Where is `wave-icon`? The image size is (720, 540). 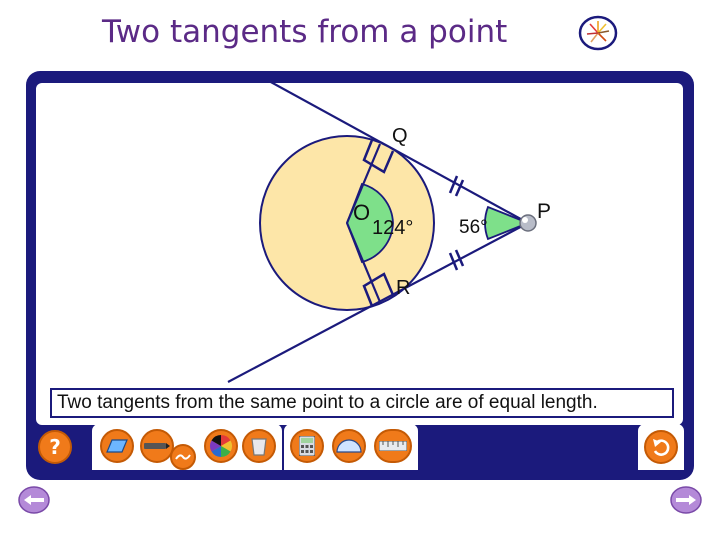 wave-icon is located at coordinates (183, 457).